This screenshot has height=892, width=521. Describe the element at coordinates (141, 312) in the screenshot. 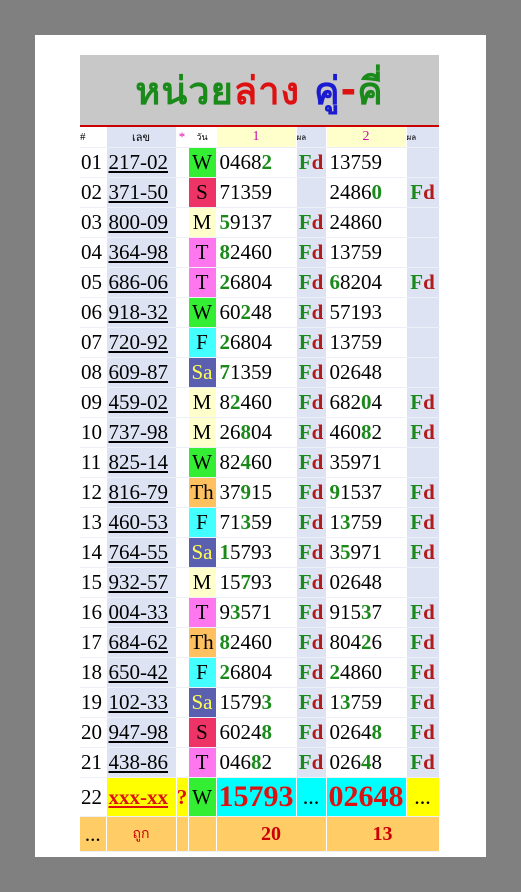

I see `row-code: 918-32` at that location.